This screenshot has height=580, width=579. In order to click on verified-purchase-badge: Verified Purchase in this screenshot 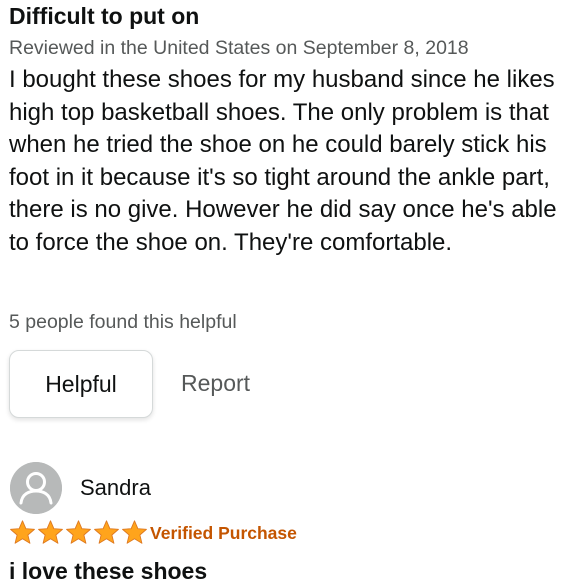, I will do `click(223, 533)`.